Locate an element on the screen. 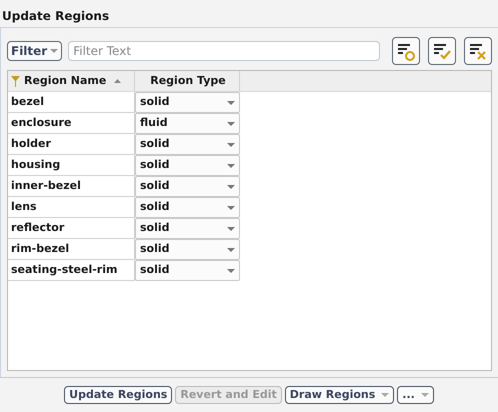 Image resolution: width=498 pixels, height=412 pixels. action-button: Draw Regions is located at coordinates (339, 395).